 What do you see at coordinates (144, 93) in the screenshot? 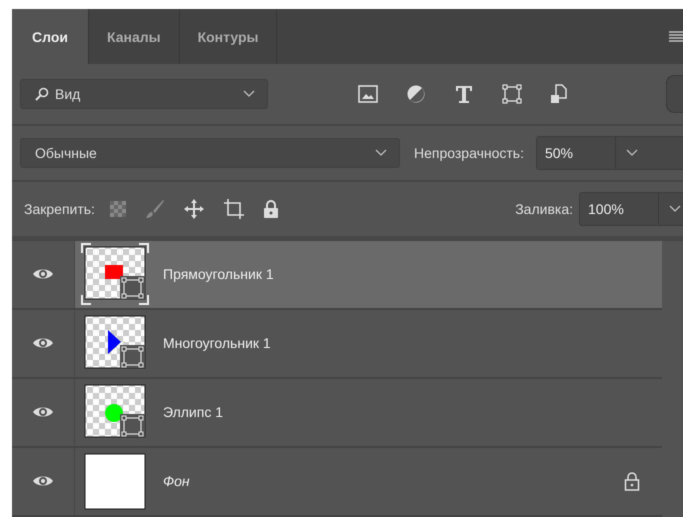
I see `filter-dropdown: Вид` at bounding box center [144, 93].